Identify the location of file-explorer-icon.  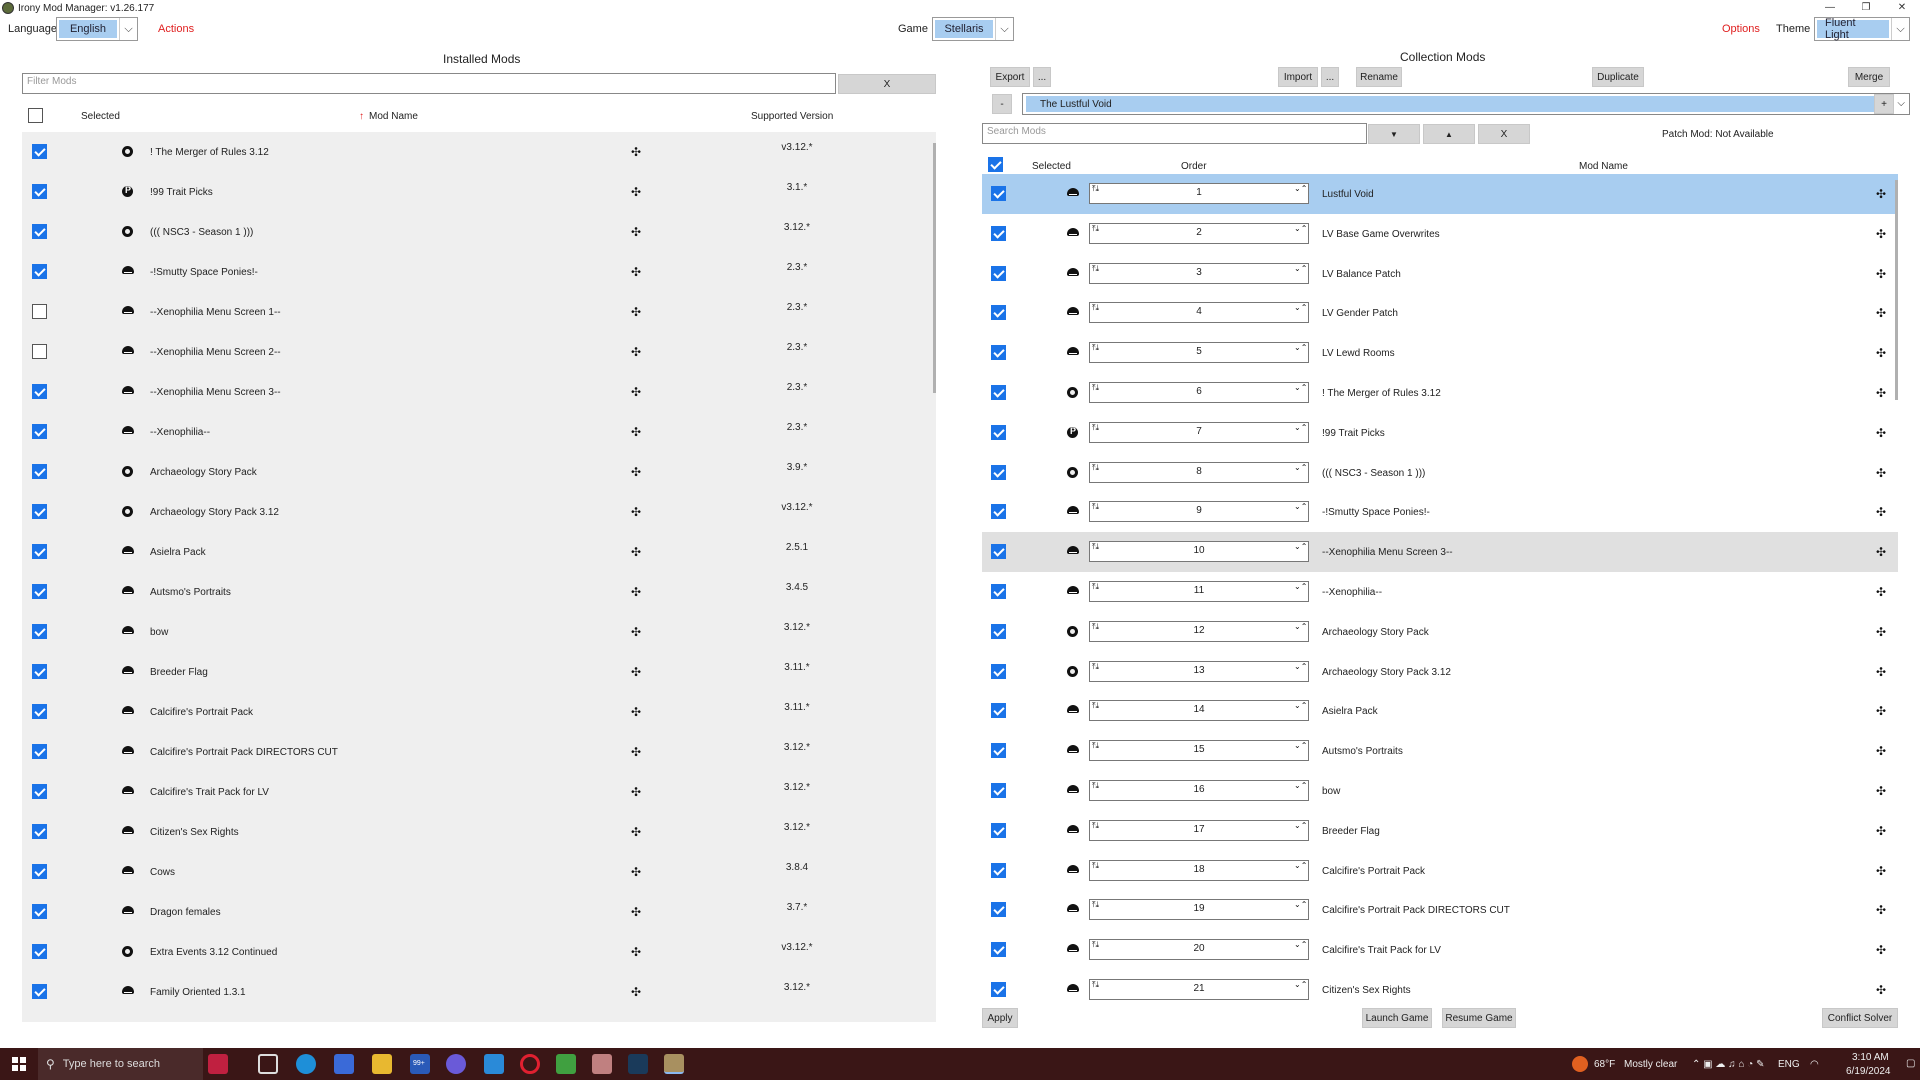
(382, 1064).